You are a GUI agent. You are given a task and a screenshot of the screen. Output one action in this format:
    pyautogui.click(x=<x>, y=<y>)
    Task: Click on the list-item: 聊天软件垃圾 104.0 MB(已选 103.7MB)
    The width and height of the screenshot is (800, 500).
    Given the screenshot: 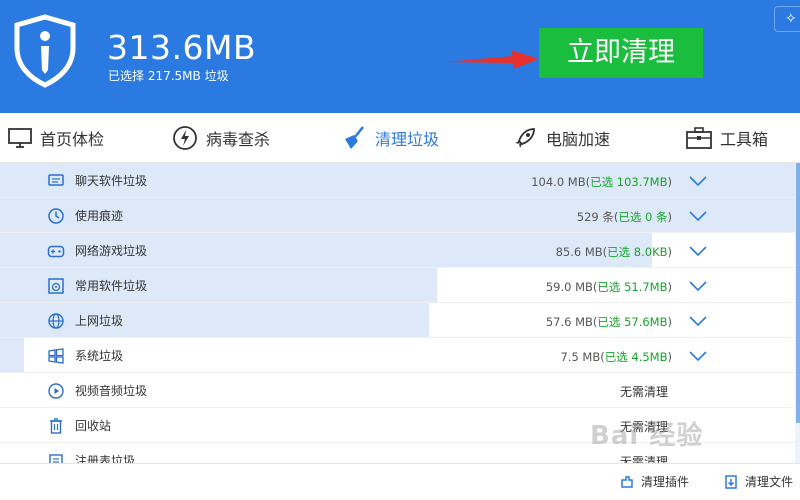 What is the action you would take?
    pyautogui.click(x=397, y=180)
    